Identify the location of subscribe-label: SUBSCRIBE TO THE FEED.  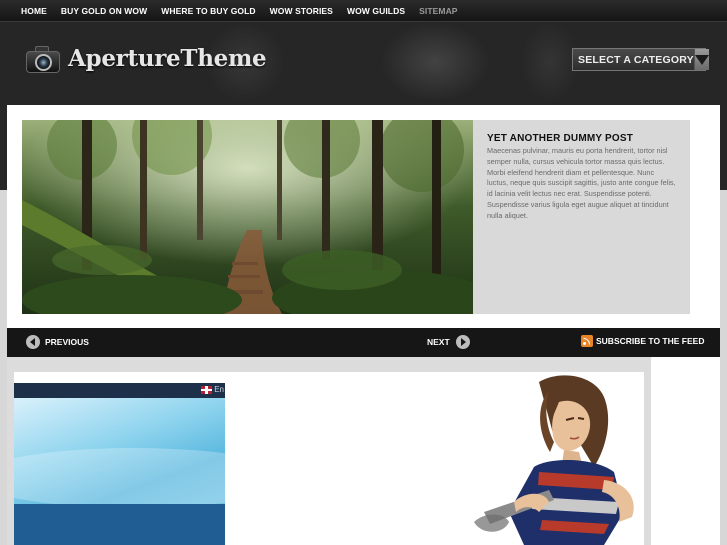
(650, 341).